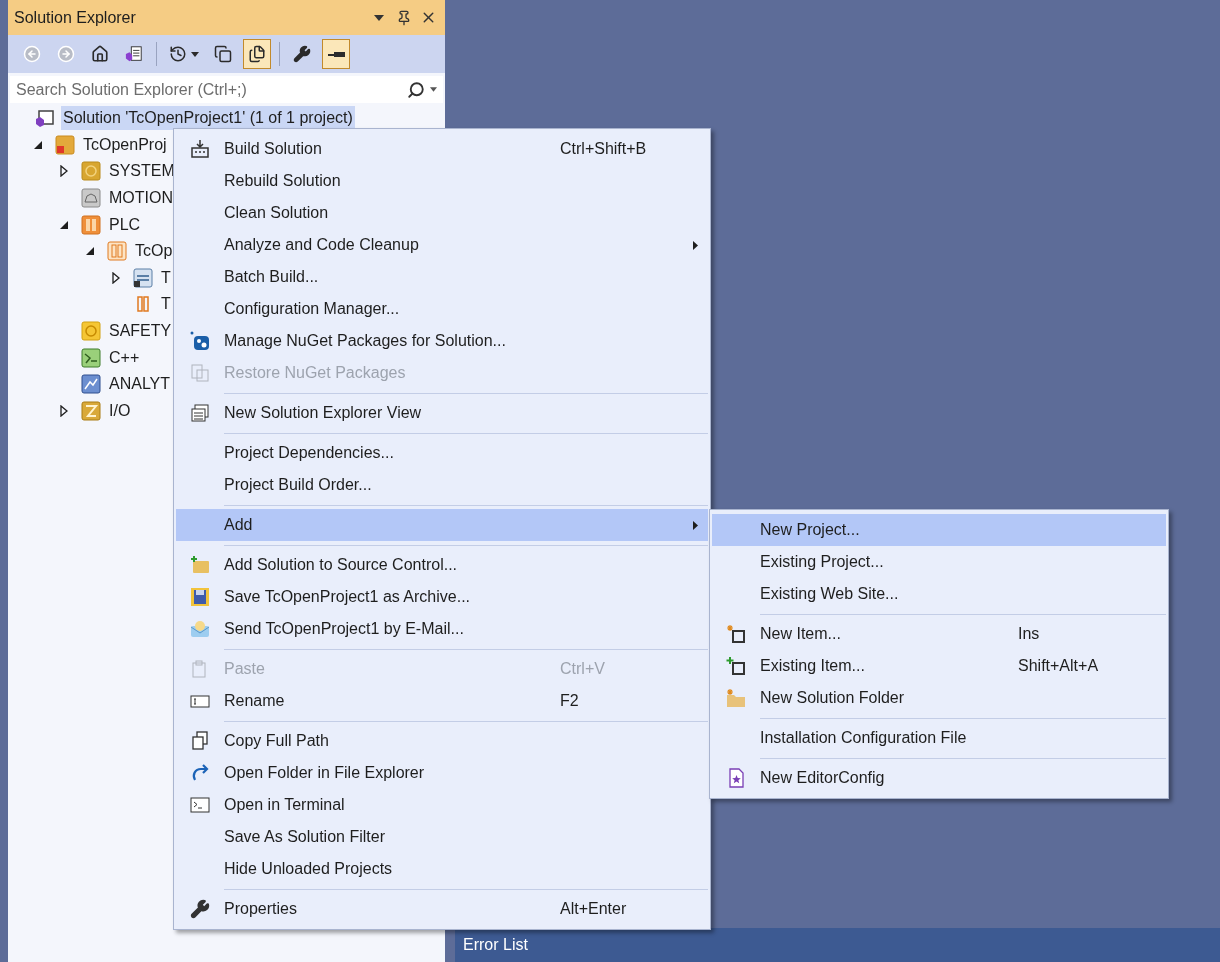  I want to click on menu-item: Add, so click(442, 525).